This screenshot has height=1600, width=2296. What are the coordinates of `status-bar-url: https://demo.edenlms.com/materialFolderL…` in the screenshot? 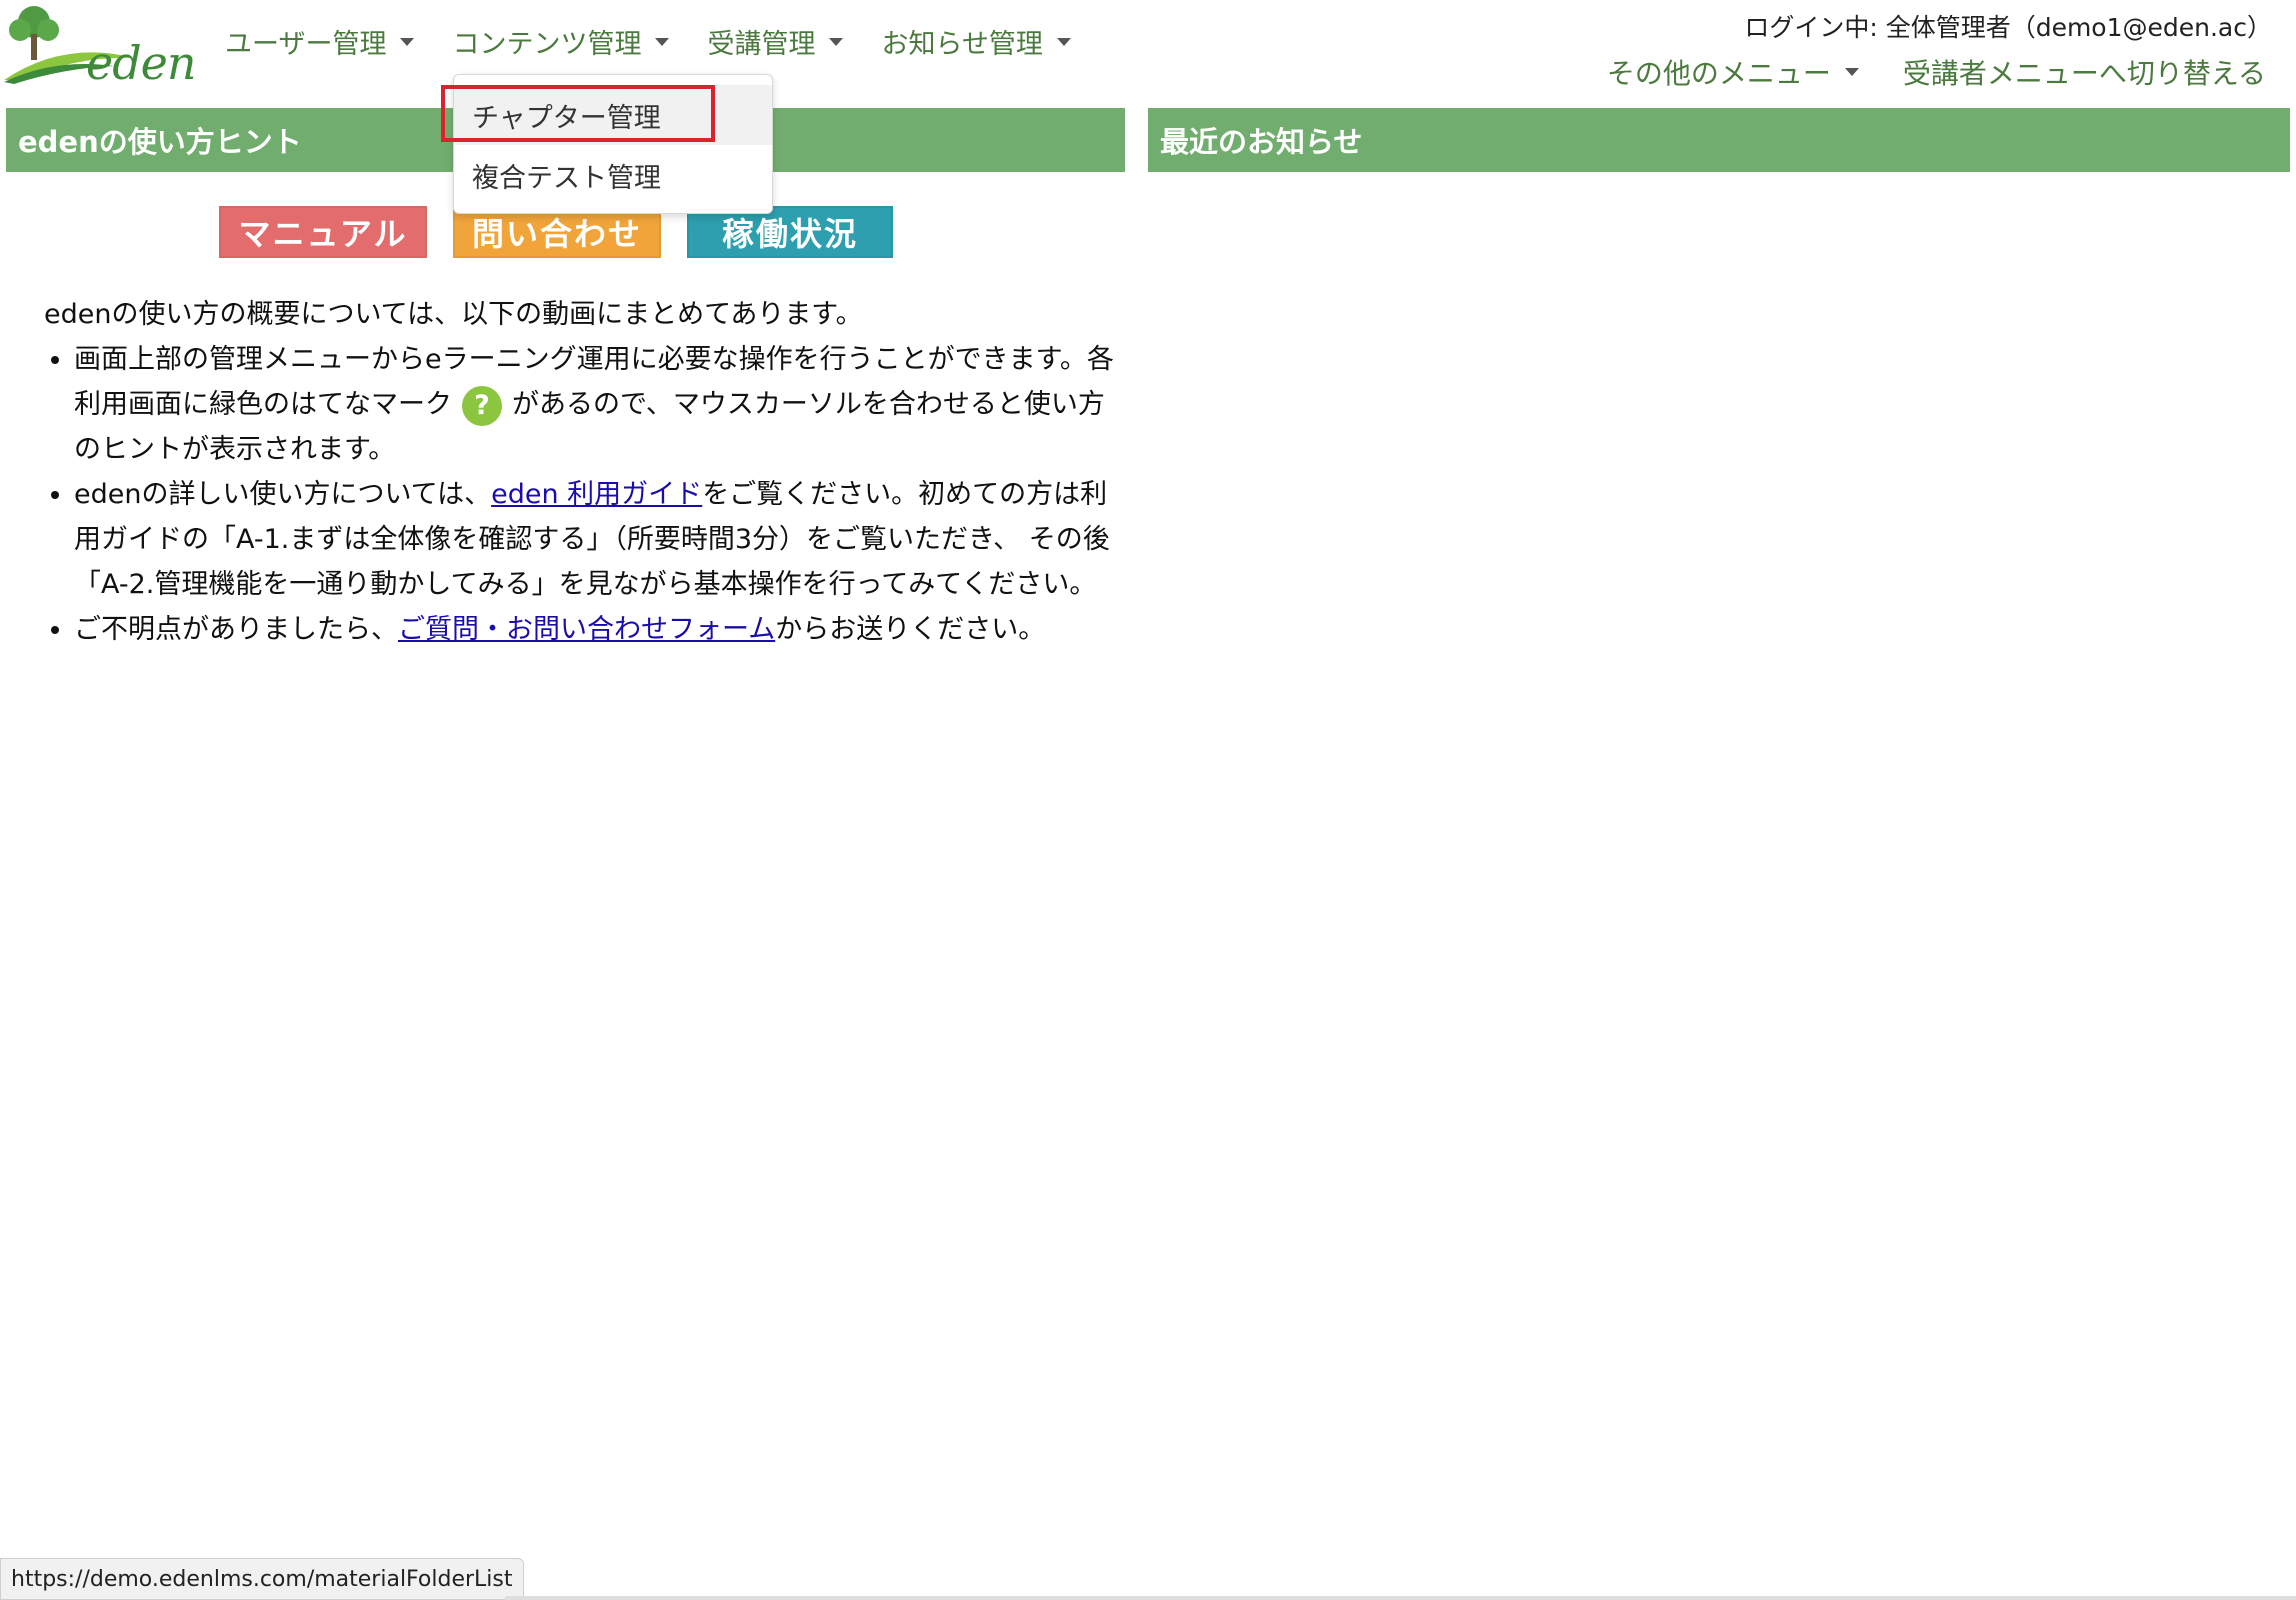 It's located at (262, 1579).